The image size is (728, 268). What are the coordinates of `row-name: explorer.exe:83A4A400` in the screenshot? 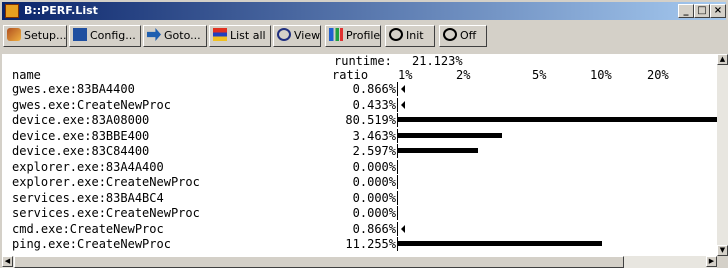 It's located at (88, 166).